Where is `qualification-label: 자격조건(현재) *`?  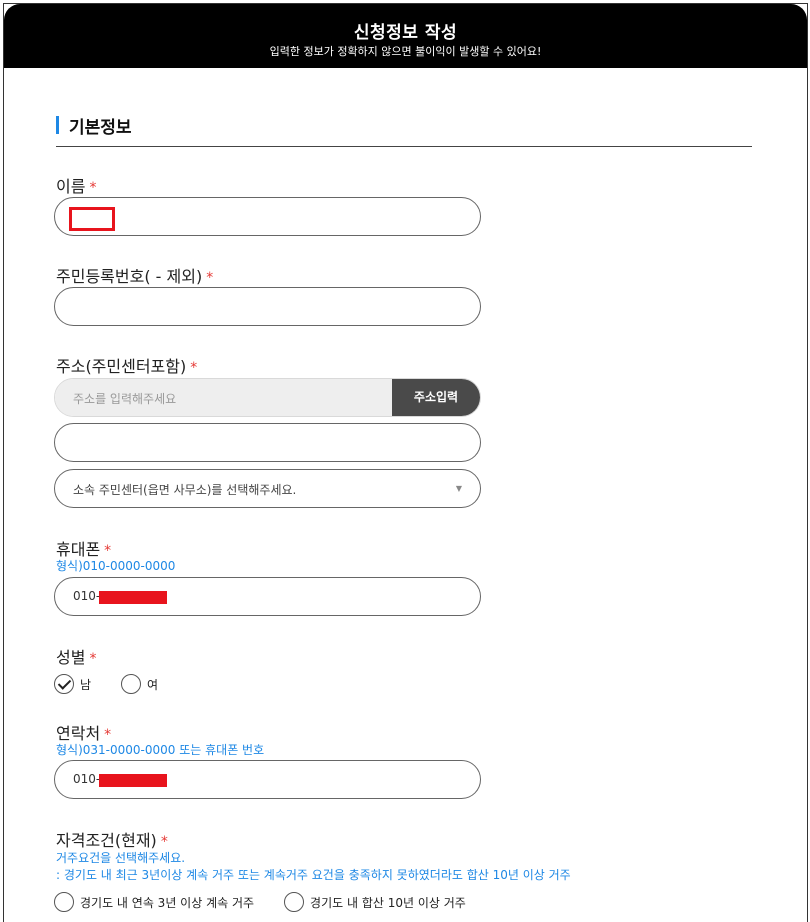 qualification-label: 자격조건(현재) * is located at coordinates (112, 839).